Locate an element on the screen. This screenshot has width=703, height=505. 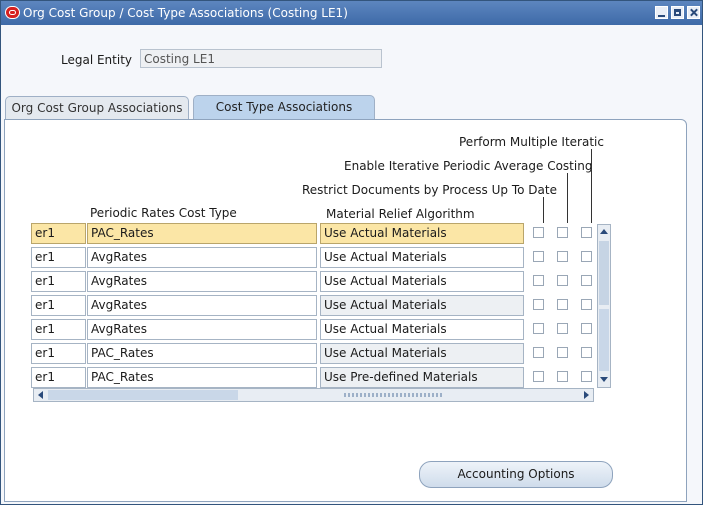
algorithm-cell: Use Pre-defined Materials is located at coordinates (422, 377).